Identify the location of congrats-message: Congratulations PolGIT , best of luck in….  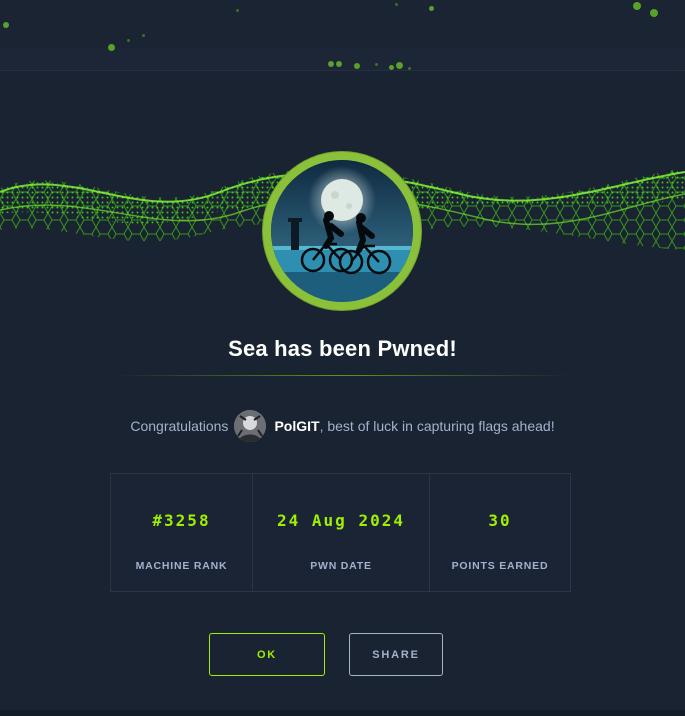
(342, 426).